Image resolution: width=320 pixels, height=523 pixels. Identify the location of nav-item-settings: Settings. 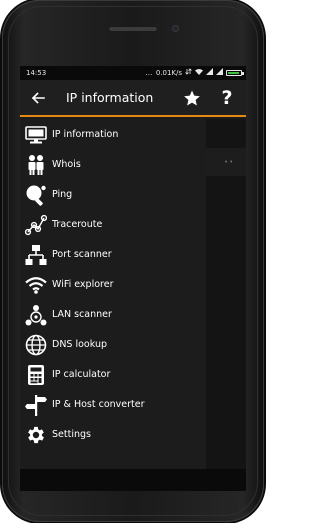
(113, 435).